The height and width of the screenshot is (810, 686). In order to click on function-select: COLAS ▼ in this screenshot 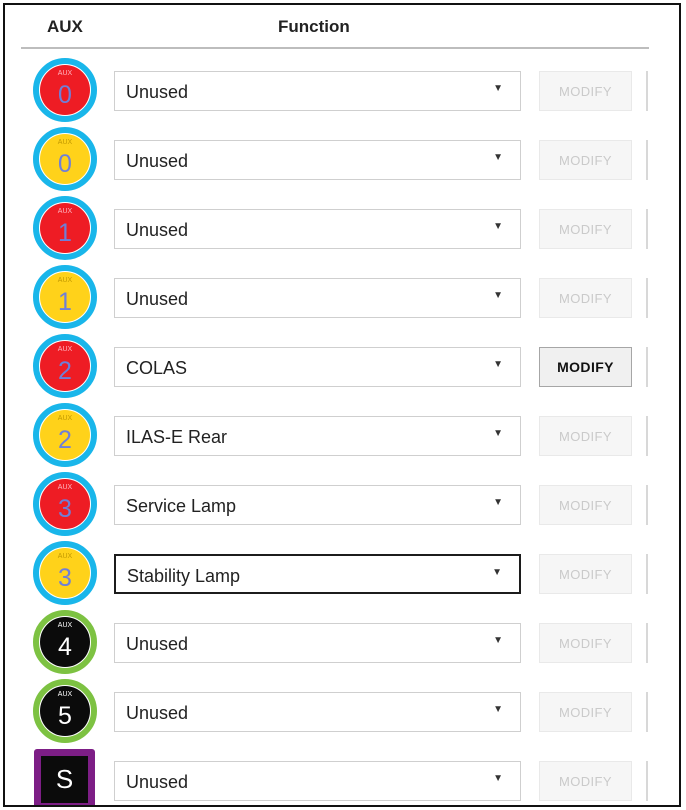, I will do `click(317, 367)`.